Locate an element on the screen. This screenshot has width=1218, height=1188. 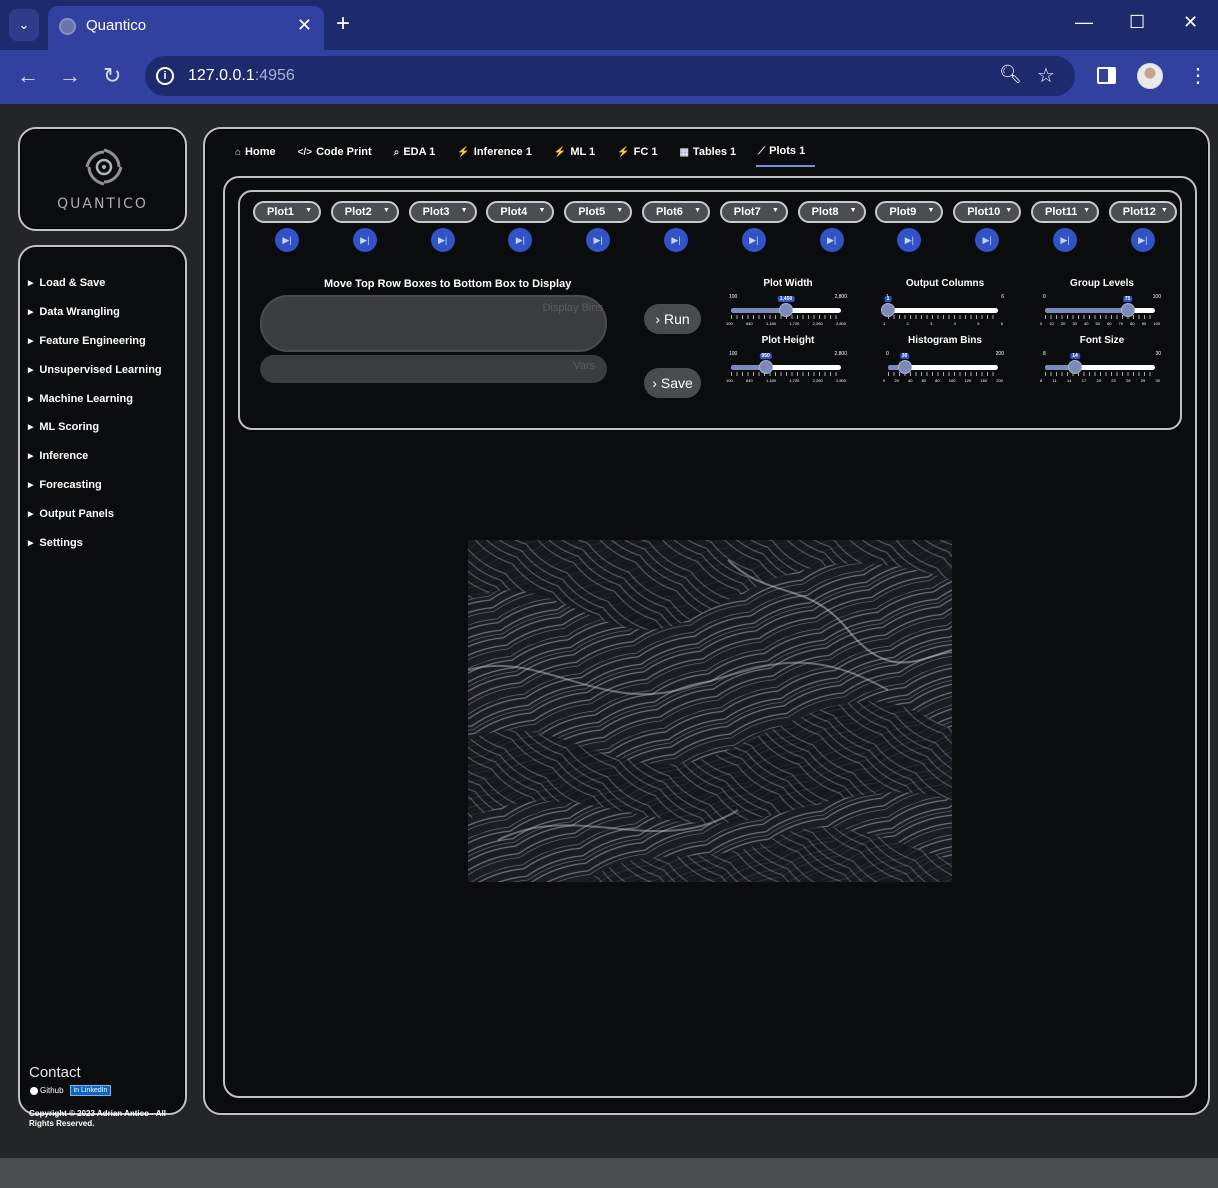
tab-inference-1: ⚡ Inference 1 is located at coordinates (498, 154).